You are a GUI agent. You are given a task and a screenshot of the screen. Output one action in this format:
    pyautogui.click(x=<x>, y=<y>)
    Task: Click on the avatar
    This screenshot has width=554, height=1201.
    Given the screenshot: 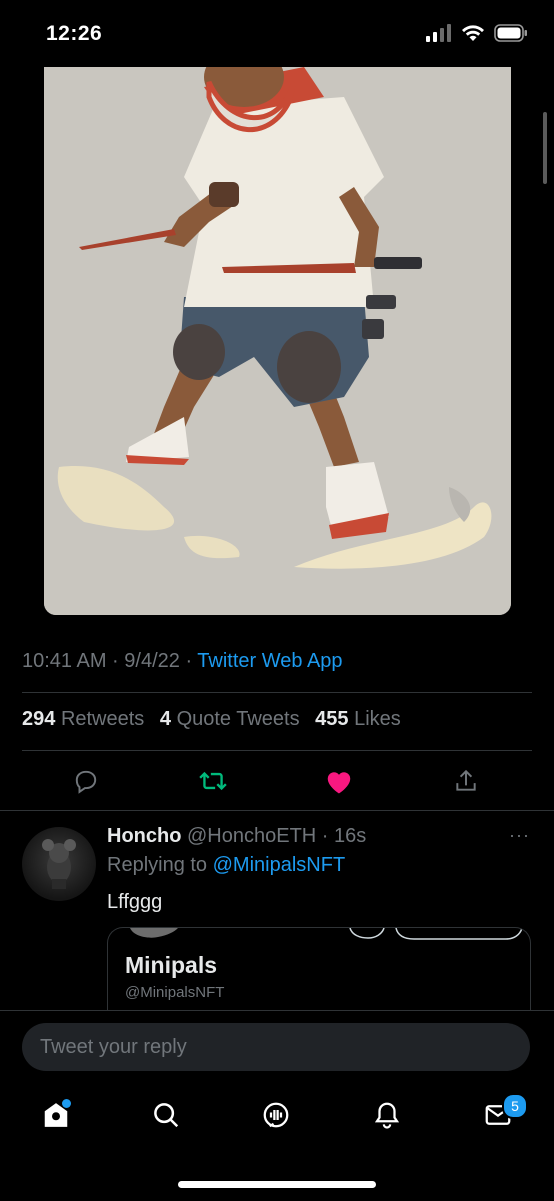 What is the action you would take?
    pyautogui.click(x=59, y=864)
    